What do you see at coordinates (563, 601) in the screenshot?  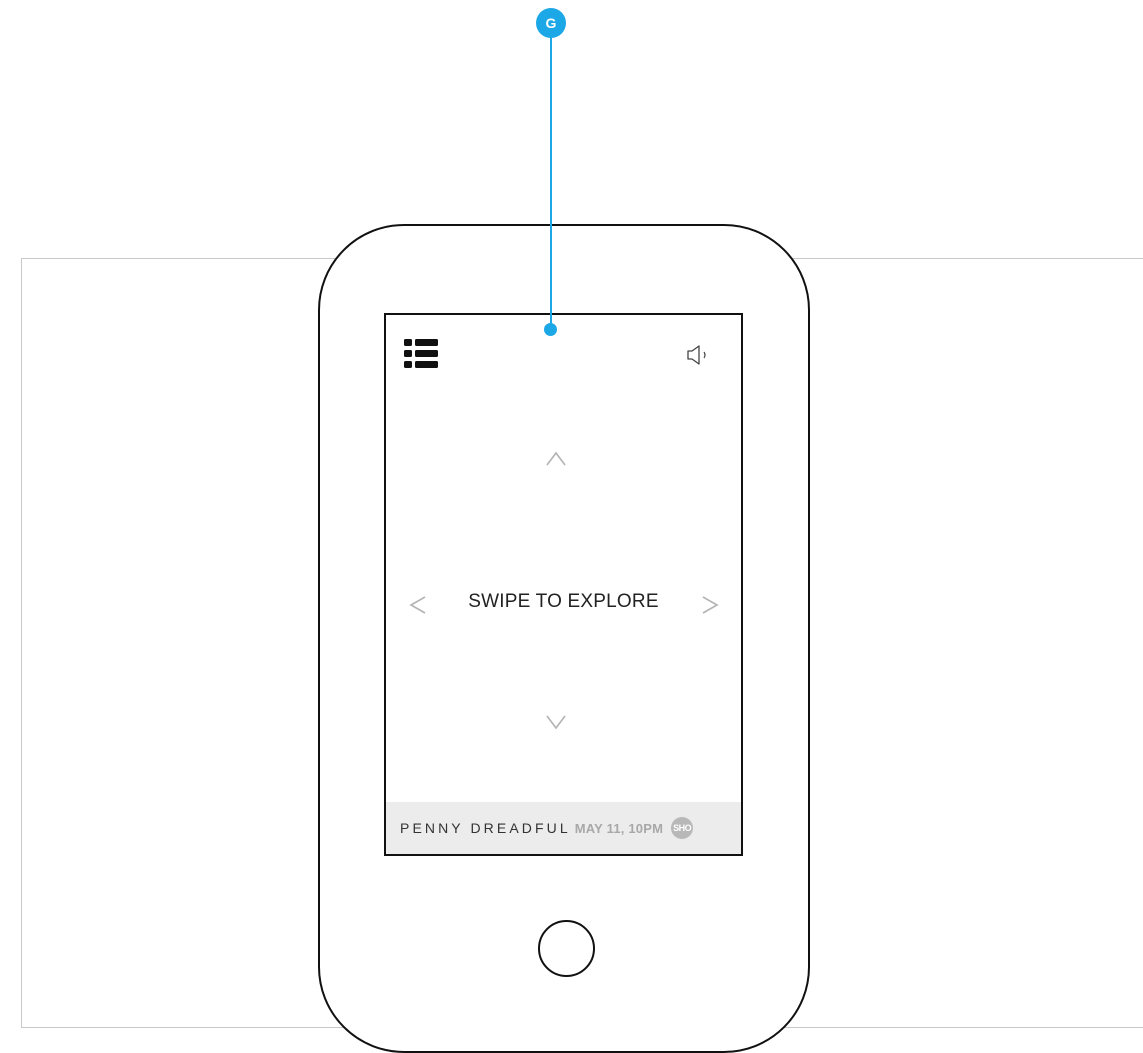 I see `swipe-prompt: SWIPE TO EXPLORE` at bounding box center [563, 601].